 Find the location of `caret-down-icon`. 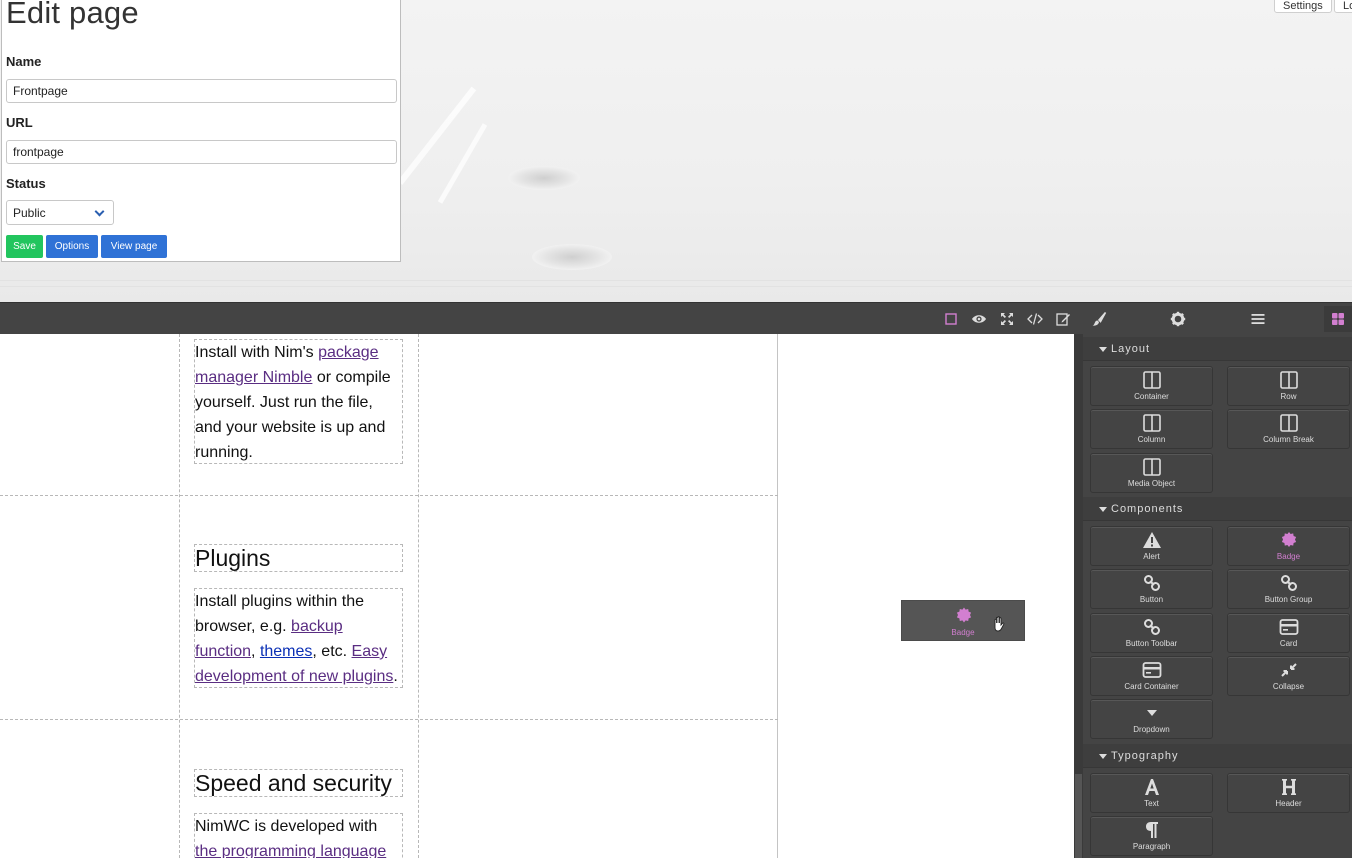

caret-down-icon is located at coordinates (1103, 349).